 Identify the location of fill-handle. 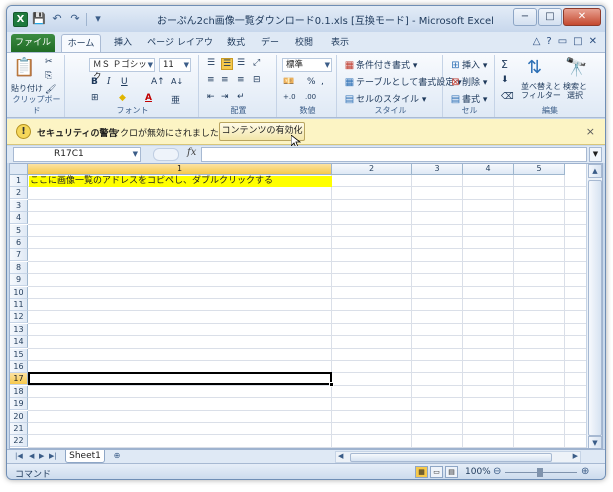
(331, 384).